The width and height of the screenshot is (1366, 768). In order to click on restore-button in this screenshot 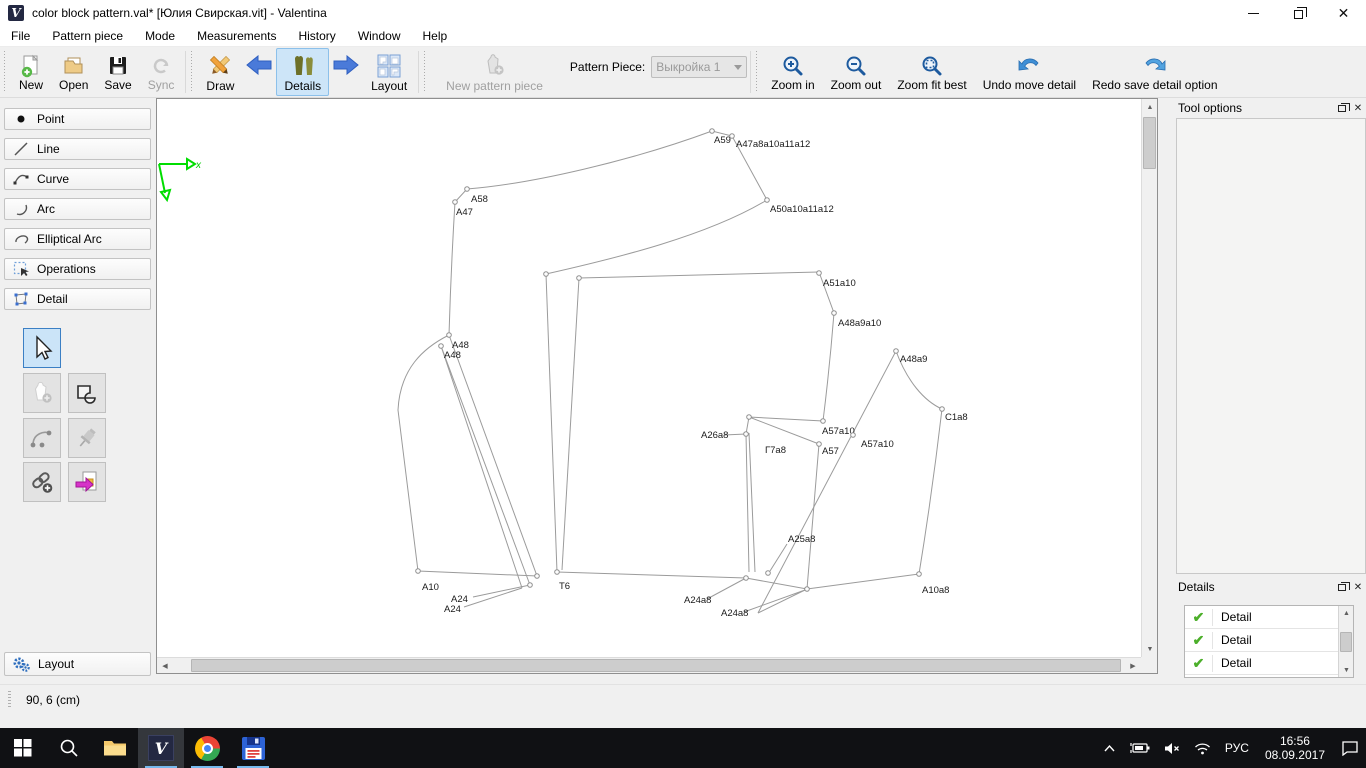, I will do `click(1298, 13)`.